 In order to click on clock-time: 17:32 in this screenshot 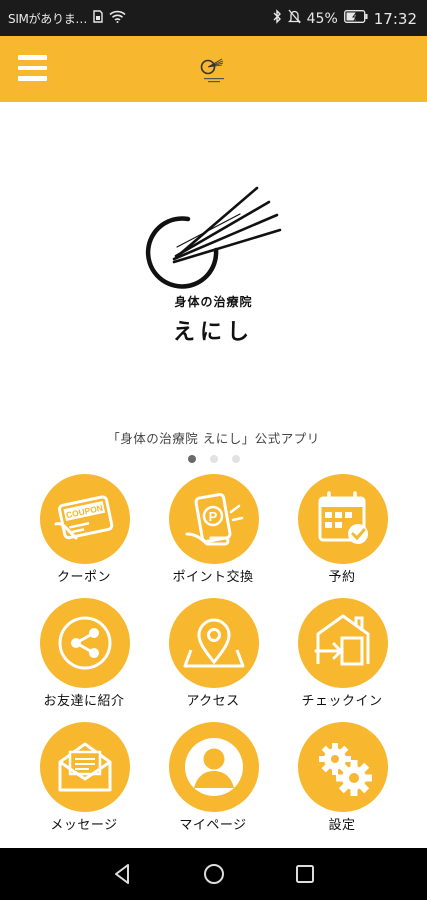, I will do `click(395, 18)`.